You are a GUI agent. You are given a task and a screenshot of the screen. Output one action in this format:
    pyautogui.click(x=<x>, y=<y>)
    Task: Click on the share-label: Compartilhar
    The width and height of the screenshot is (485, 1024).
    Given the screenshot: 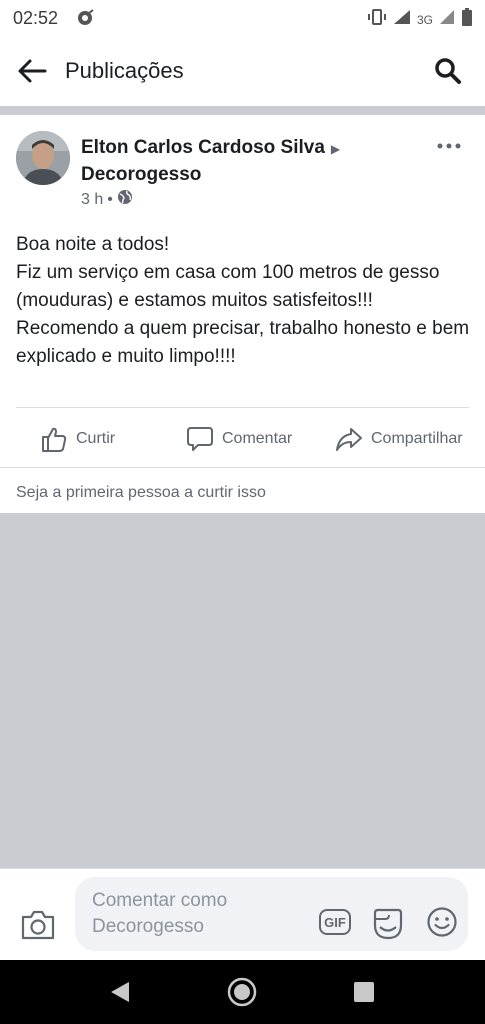 What is the action you would take?
    pyautogui.click(x=417, y=438)
    